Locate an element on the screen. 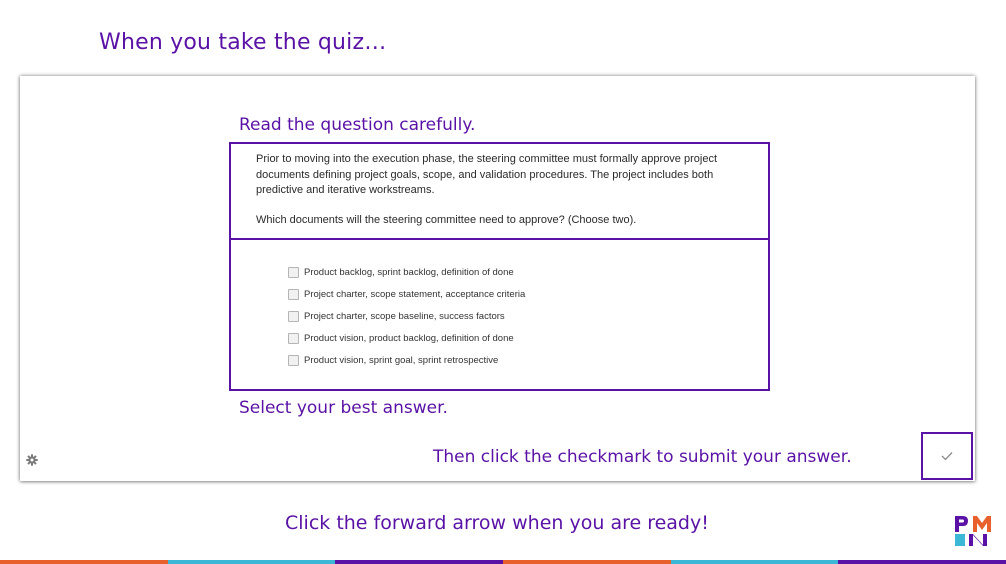  checkmark-icon is located at coordinates (947, 456).